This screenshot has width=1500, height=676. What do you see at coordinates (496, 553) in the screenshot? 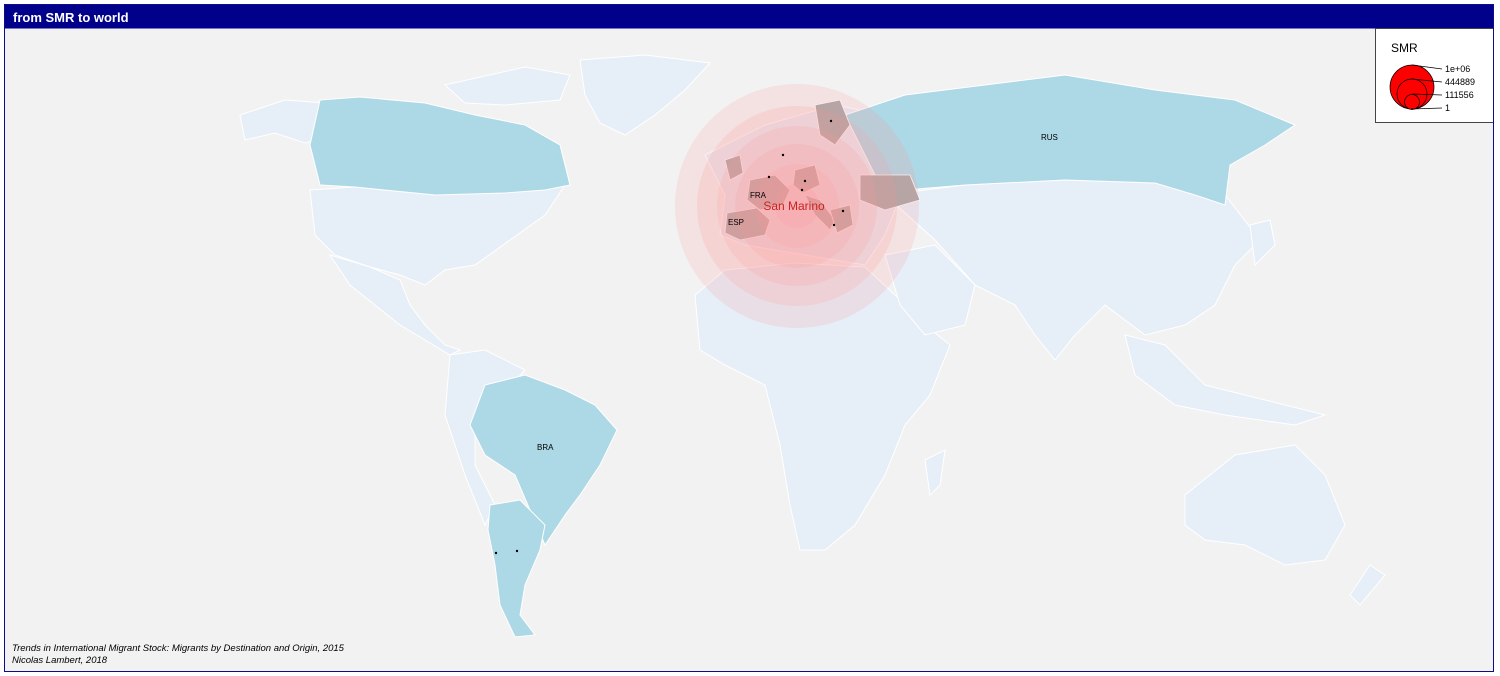
I see `dot-argentina-west` at bounding box center [496, 553].